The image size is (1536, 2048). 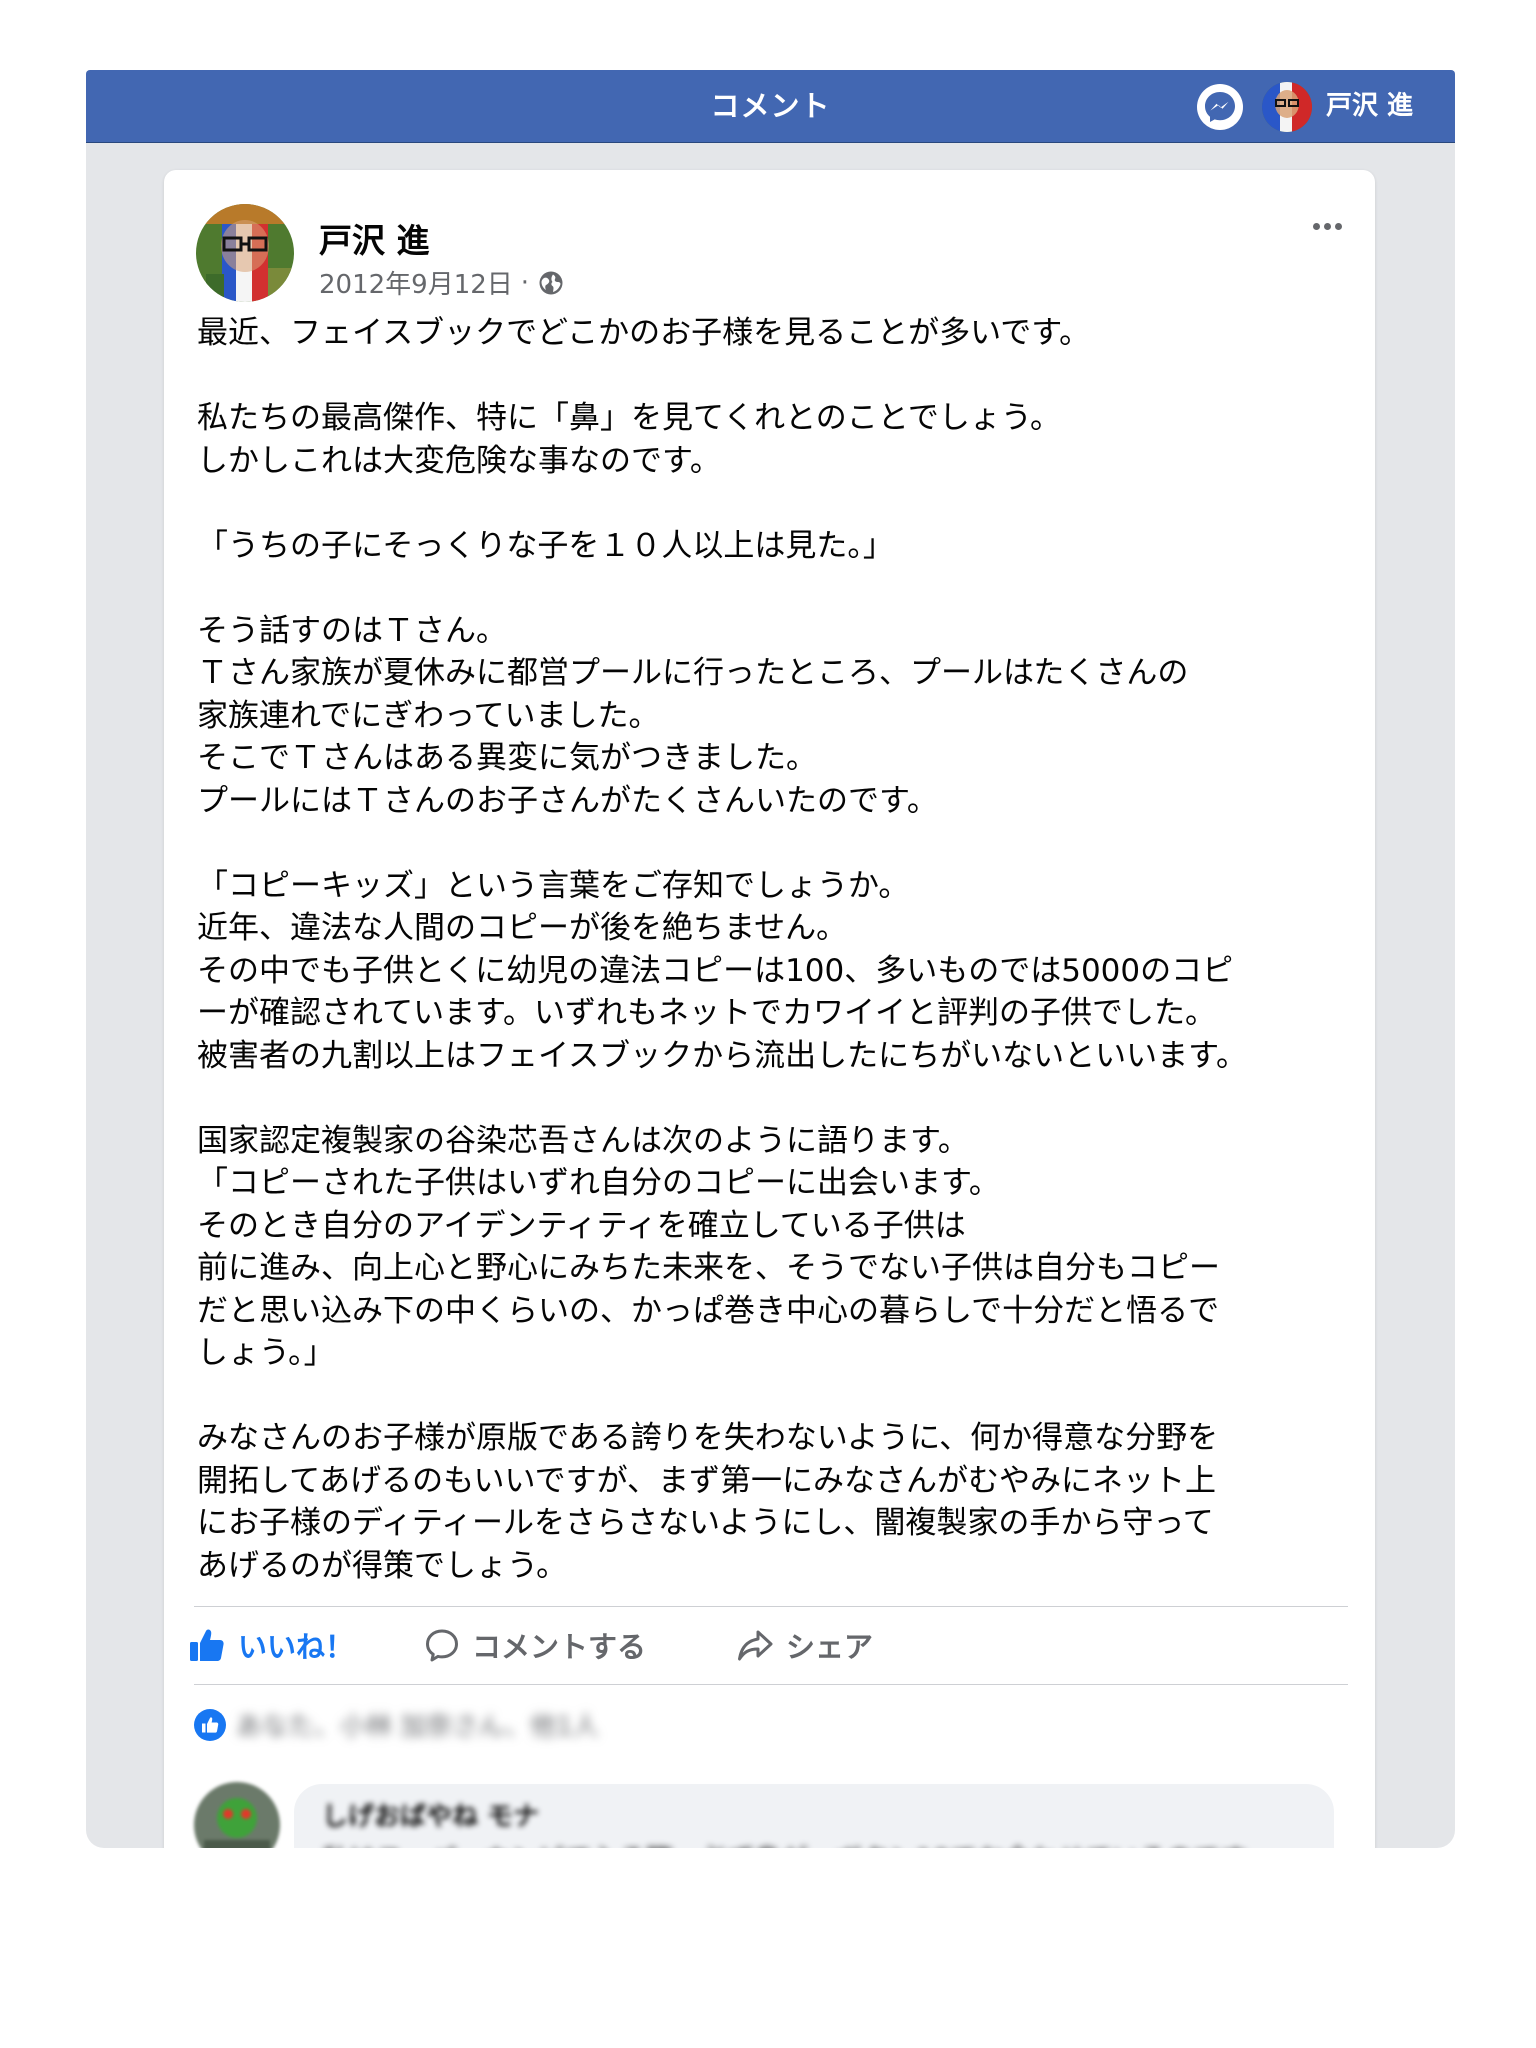 What do you see at coordinates (830, 1647) in the screenshot?
I see `share-label: シェア` at bounding box center [830, 1647].